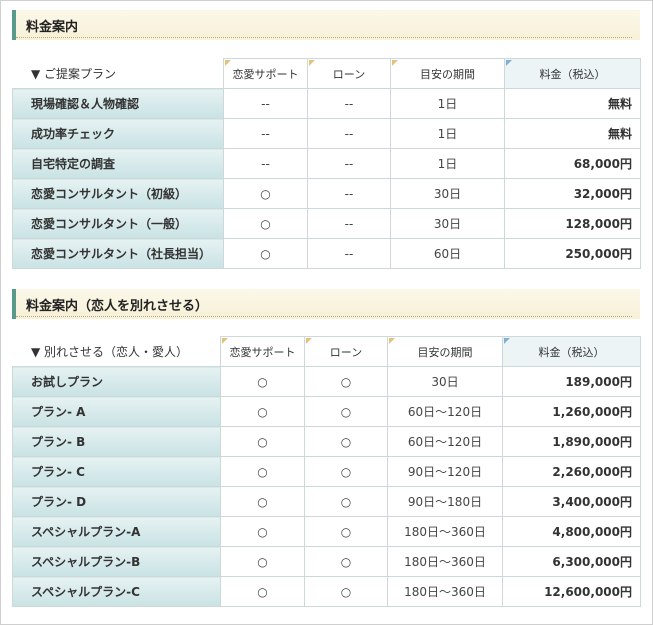 This screenshot has width=653, height=625. Describe the element at coordinates (118, 253) in the screenshot. I see `plan-name: 恋愛コンサルタント（社長担当）` at that location.